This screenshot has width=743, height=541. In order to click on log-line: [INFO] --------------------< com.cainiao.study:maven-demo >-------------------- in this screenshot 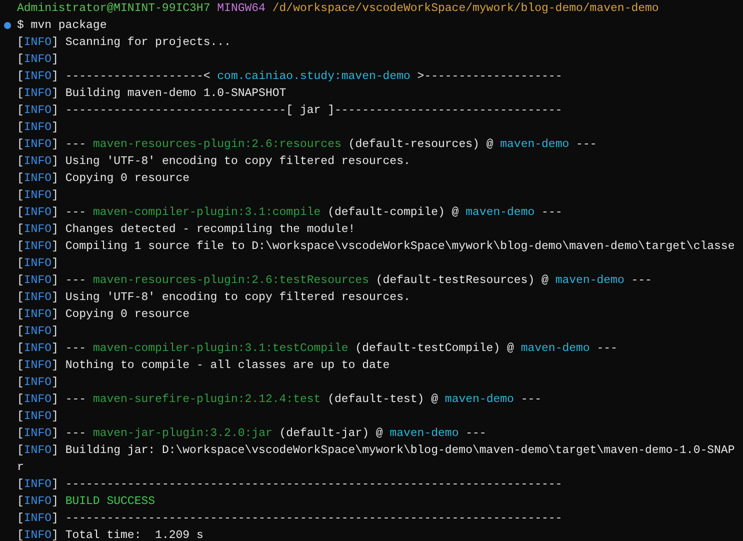, I will do `click(289, 77)`.